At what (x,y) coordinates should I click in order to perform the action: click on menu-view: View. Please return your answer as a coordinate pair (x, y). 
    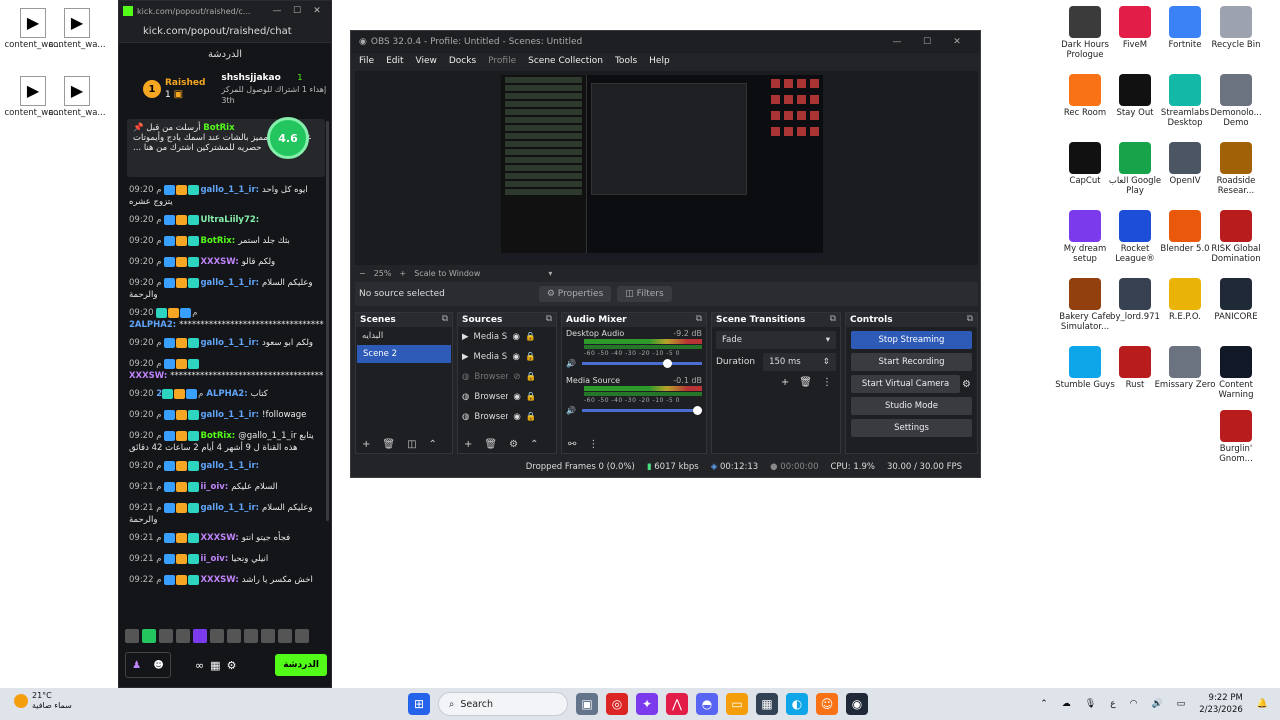
    Looking at the image, I should click on (426, 61).